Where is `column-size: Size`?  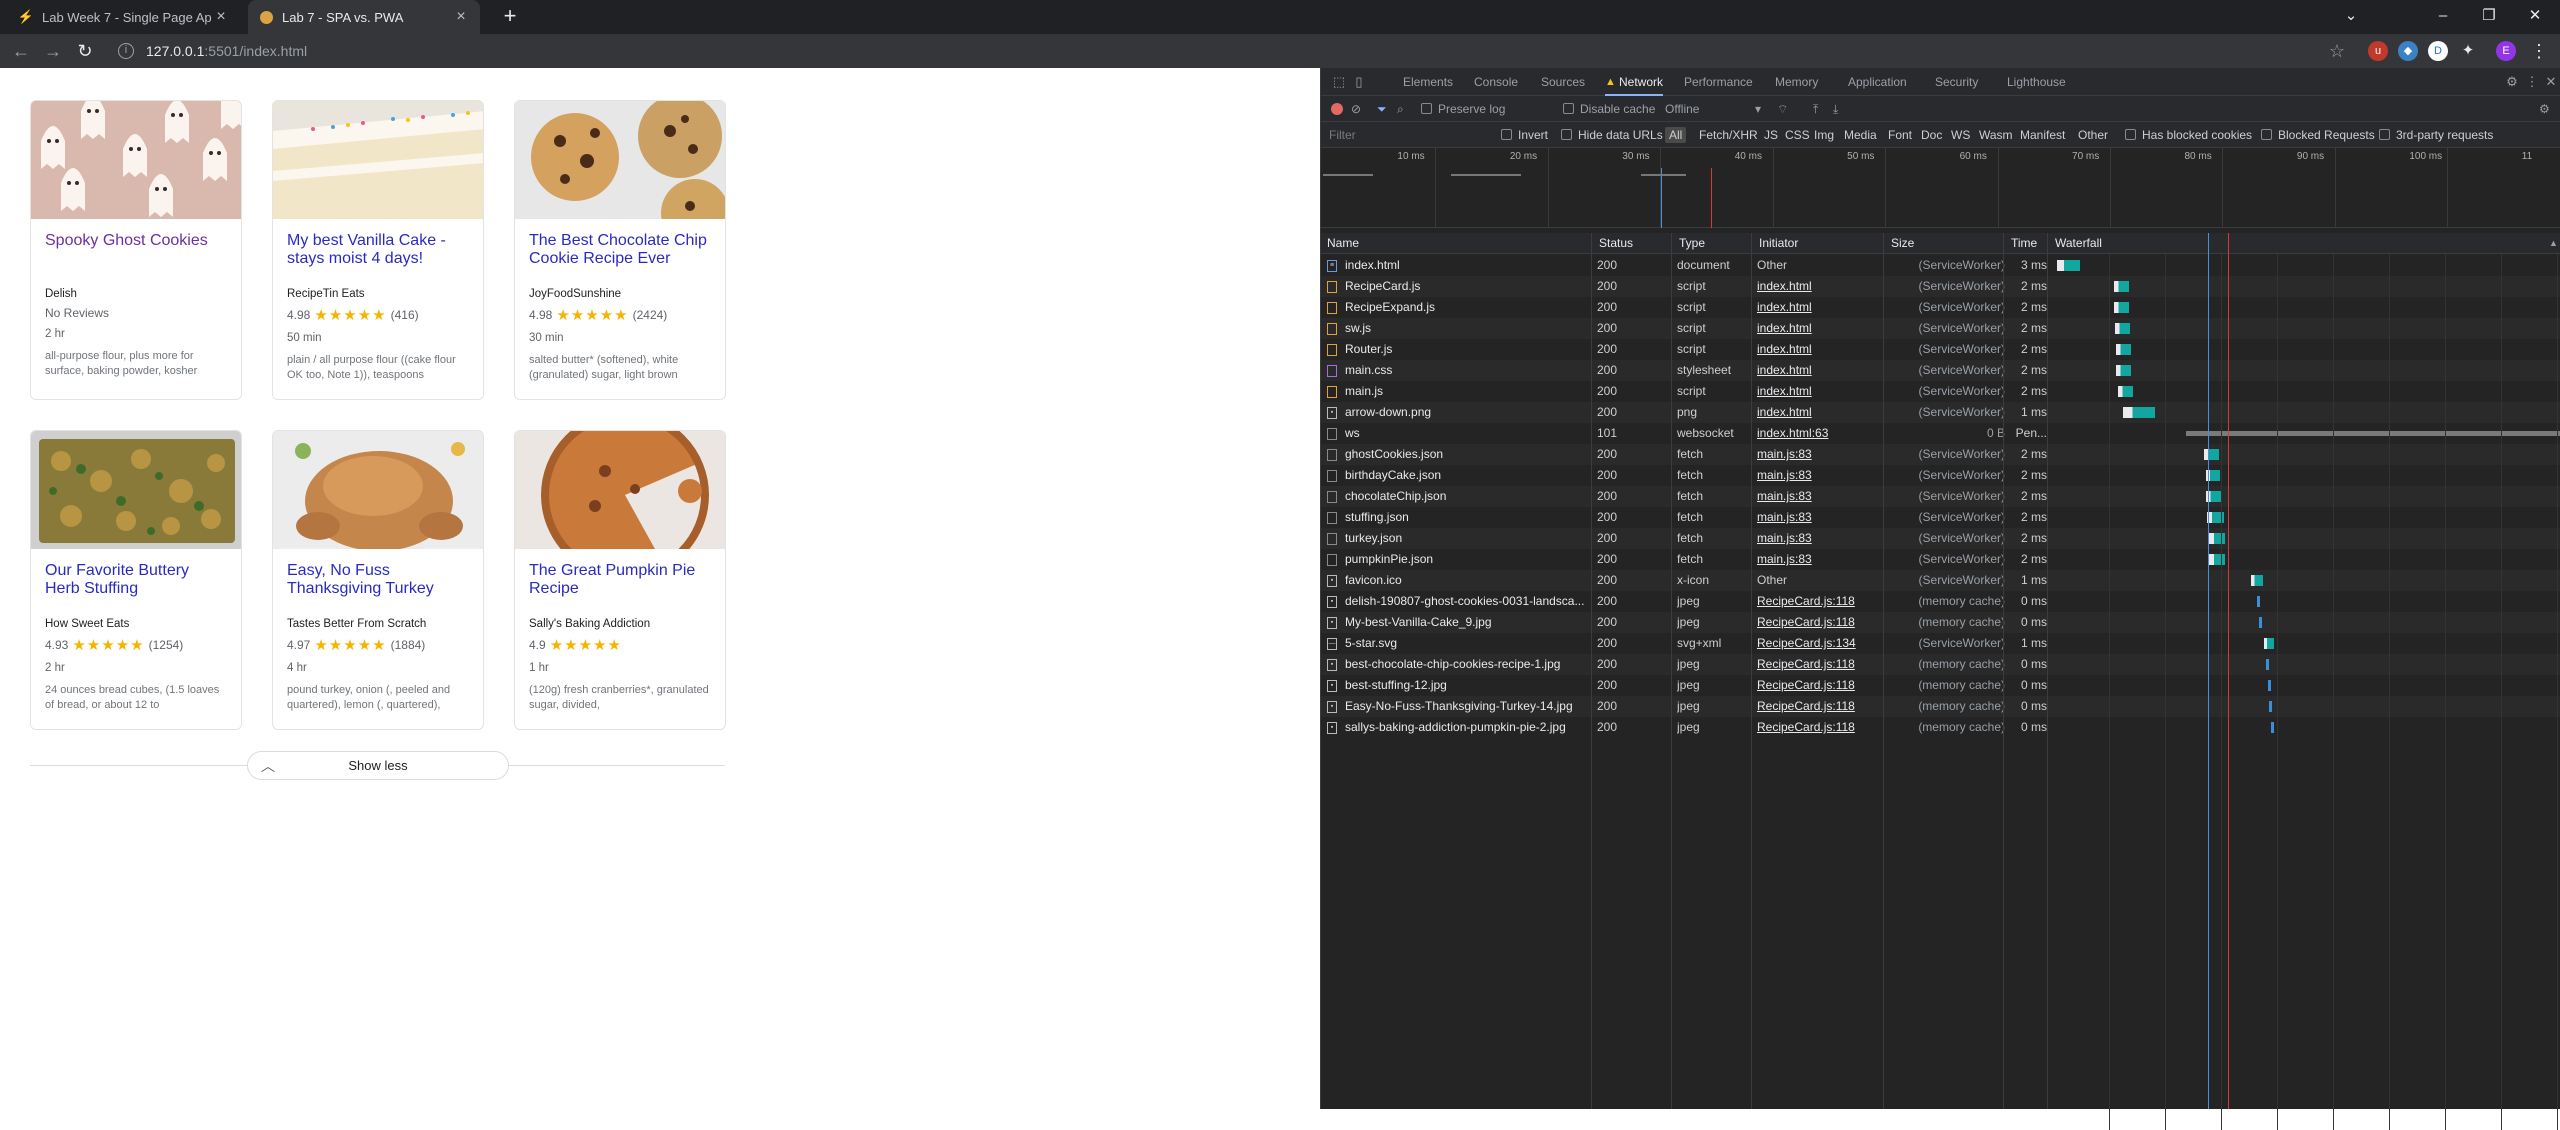
column-size: Size is located at coordinates (1899, 243).